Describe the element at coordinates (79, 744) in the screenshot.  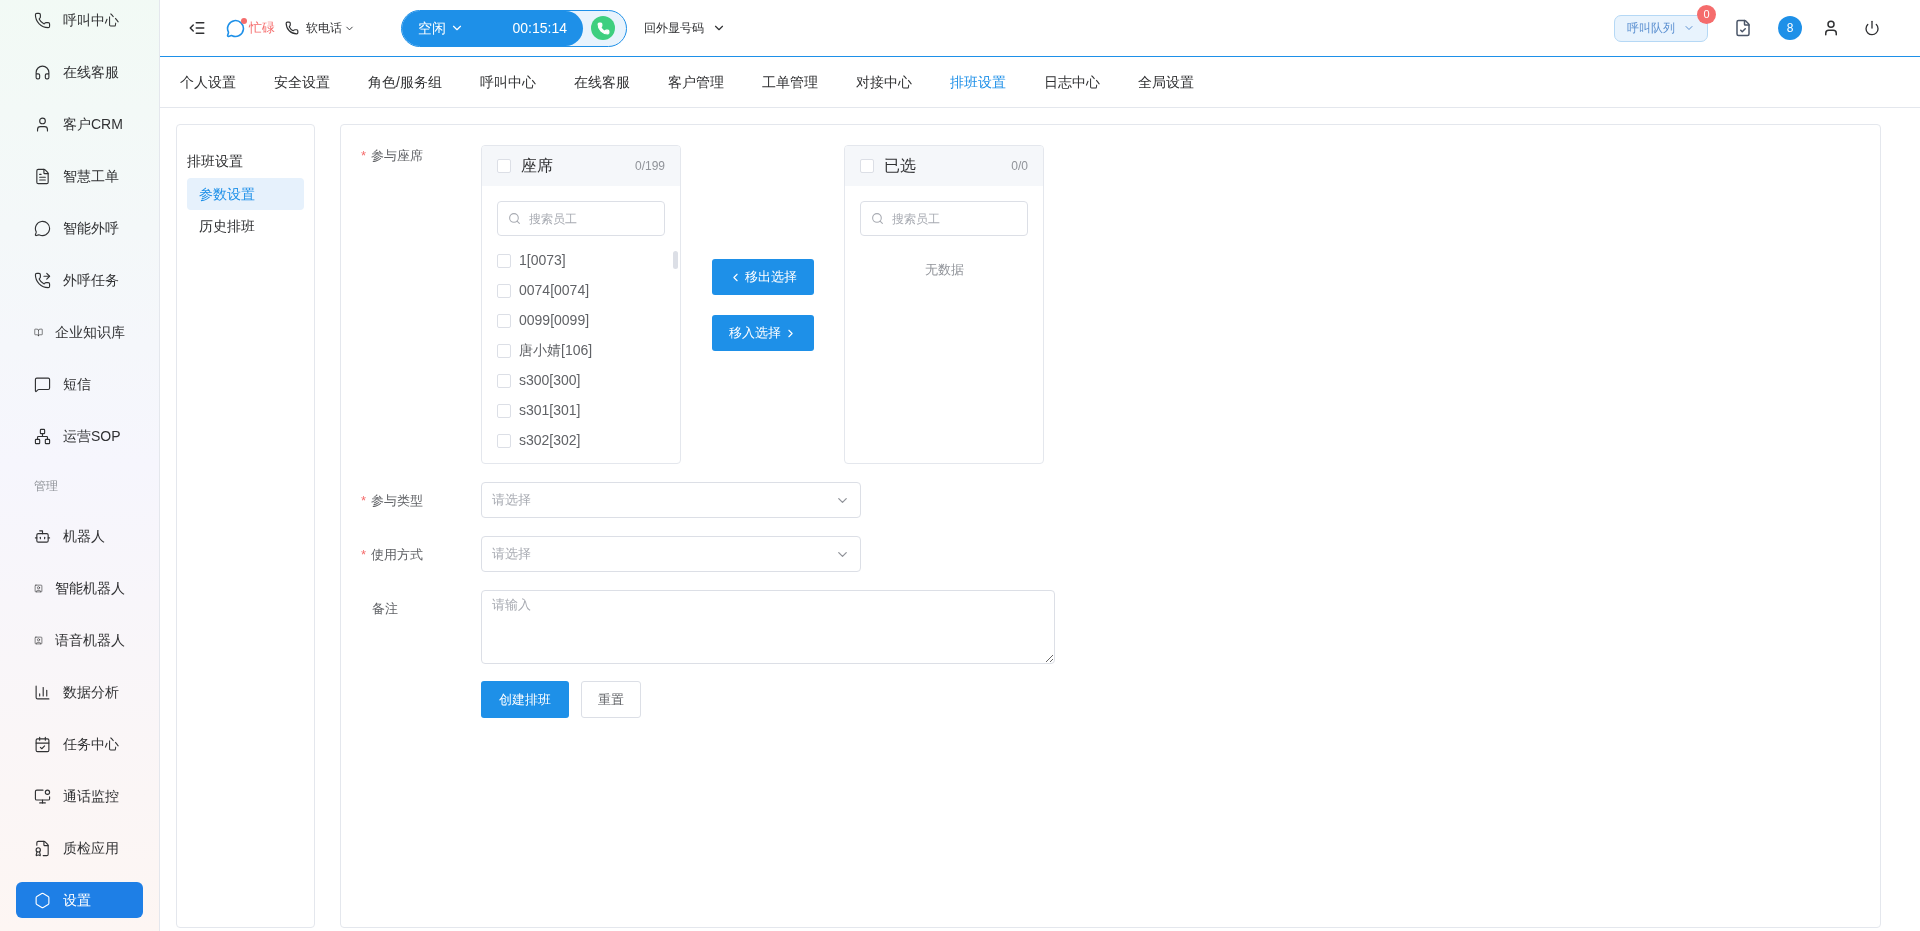
I see `sidebar-item: 任务中心` at that location.